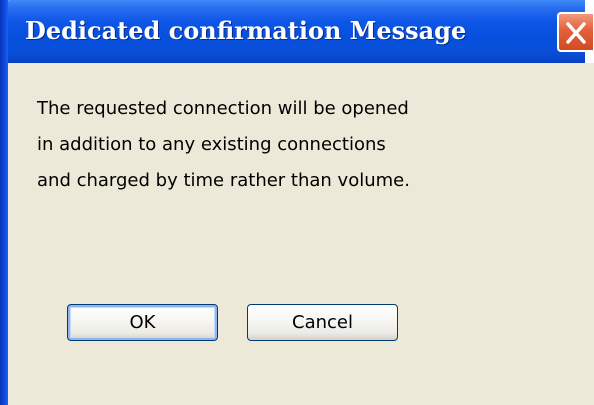 This screenshot has height=405, width=594. I want to click on message-line: The requested connection will be opened, so click(223, 108).